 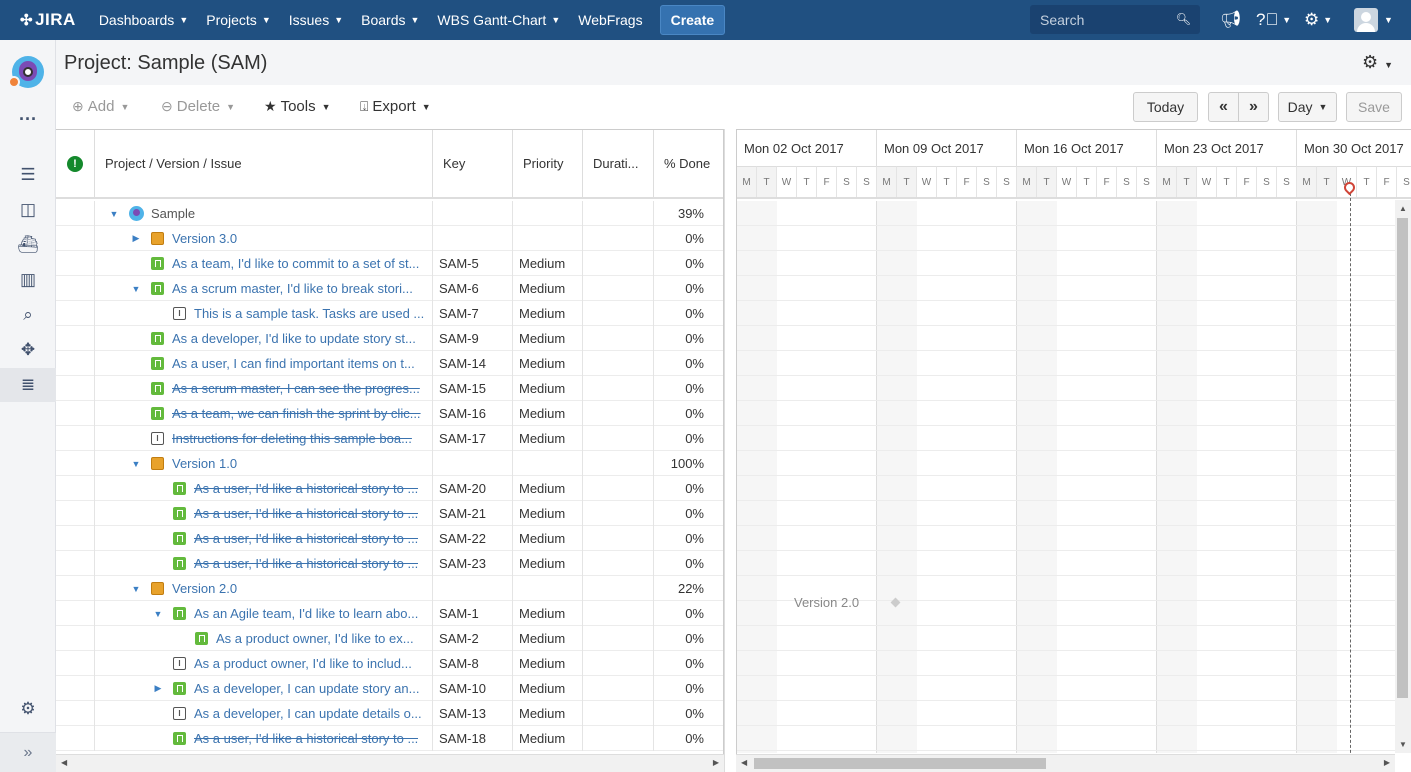 I want to click on nav-boards: Boards ▼, so click(x=390, y=20).